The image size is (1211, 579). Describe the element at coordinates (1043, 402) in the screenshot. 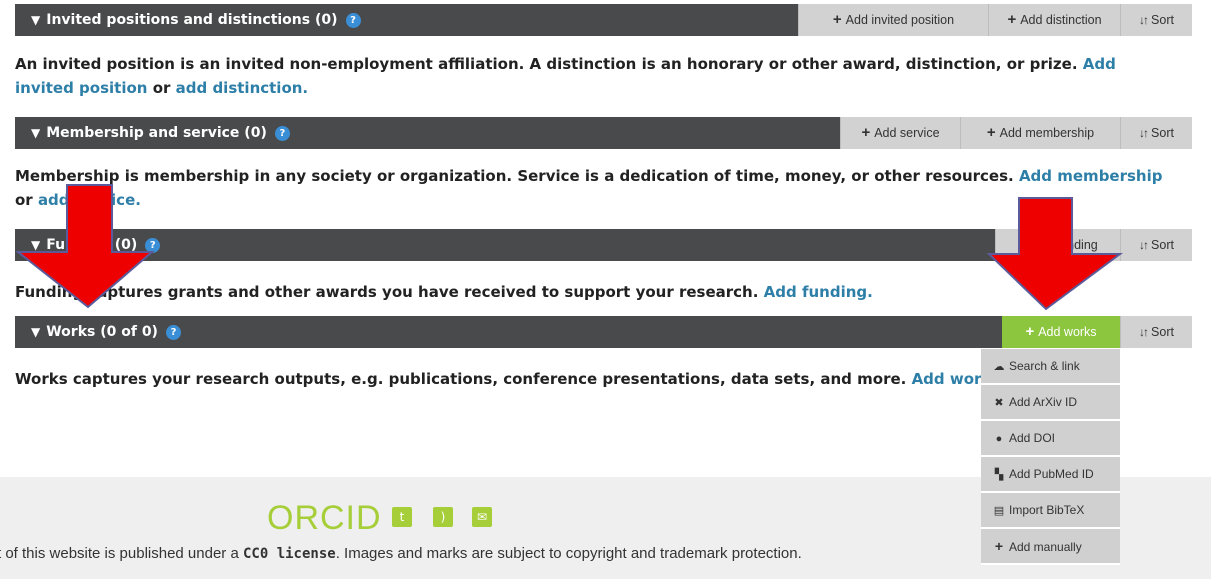

I see `menu-item-label: Add ArXiv ID` at that location.